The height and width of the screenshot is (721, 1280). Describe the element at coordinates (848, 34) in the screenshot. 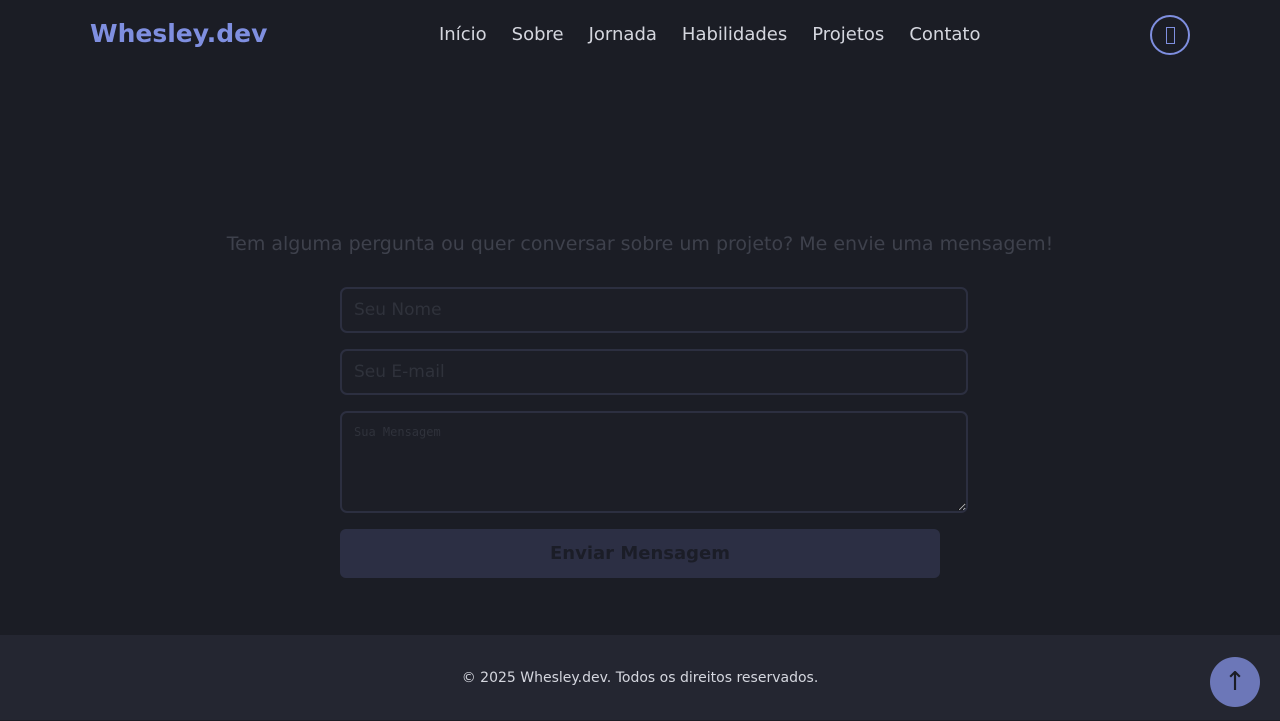

I see `nav-projetos: Projetos` at that location.